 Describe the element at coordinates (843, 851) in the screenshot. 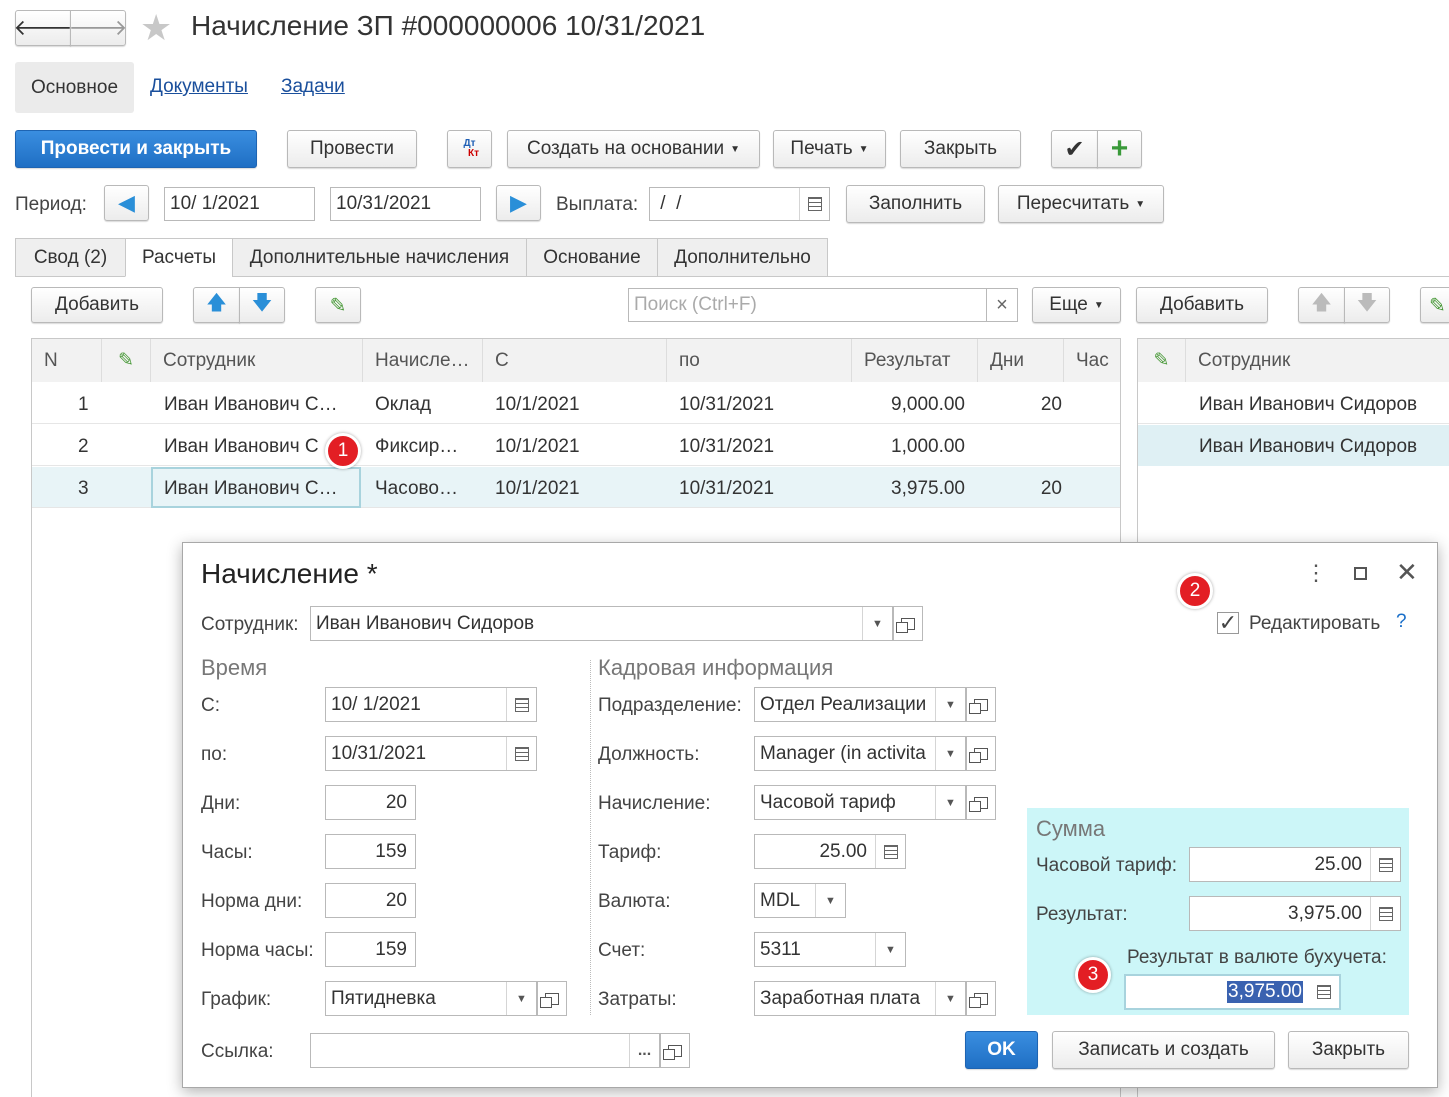

I see `rate-value: 25.00` at that location.